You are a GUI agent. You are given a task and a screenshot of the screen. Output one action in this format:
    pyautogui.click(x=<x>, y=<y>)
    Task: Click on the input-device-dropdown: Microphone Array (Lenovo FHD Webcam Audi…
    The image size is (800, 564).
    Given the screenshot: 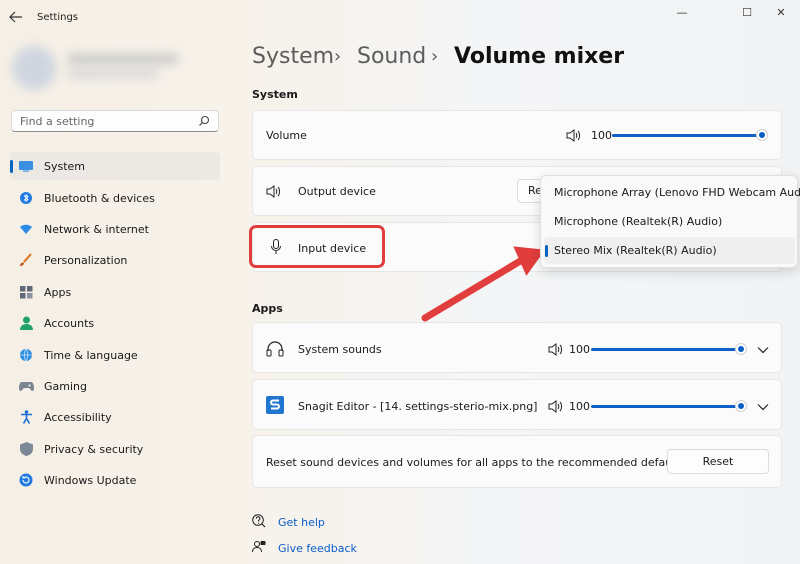 What is the action you would take?
    pyautogui.click(x=670, y=221)
    